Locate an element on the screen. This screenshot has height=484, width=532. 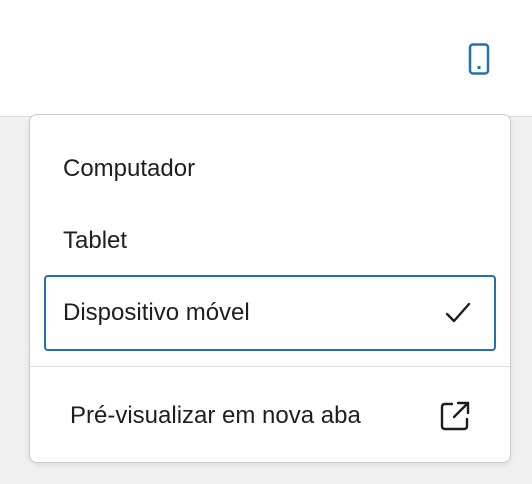
device-preview-button is located at coordinates (479, 59).